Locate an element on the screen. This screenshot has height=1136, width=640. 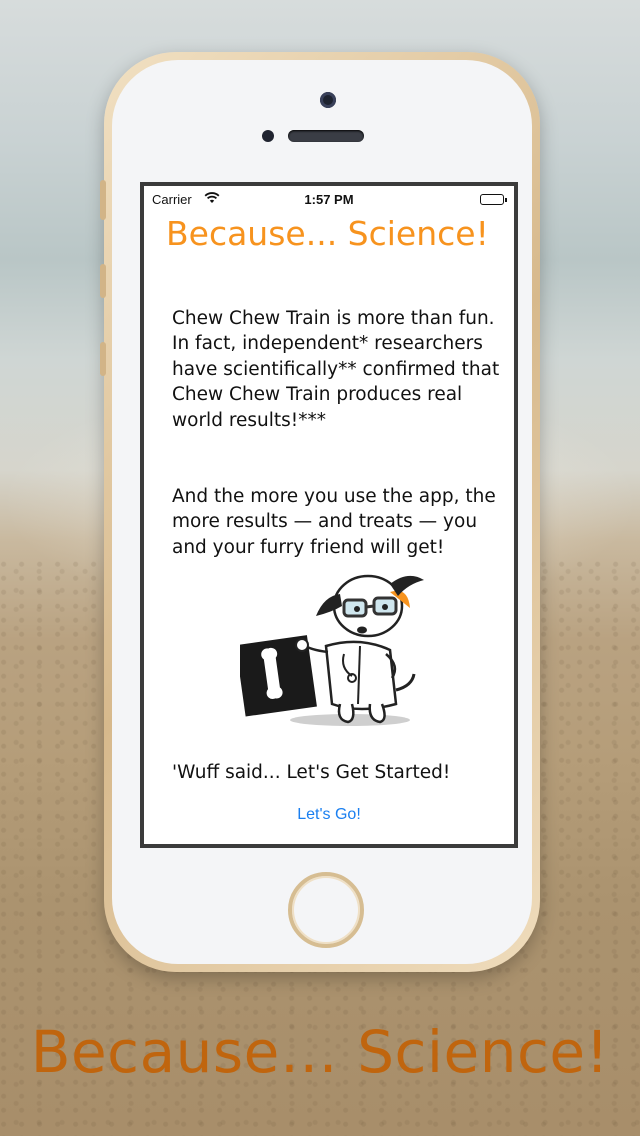
volume-up-button is located at coordinates (103, 281).